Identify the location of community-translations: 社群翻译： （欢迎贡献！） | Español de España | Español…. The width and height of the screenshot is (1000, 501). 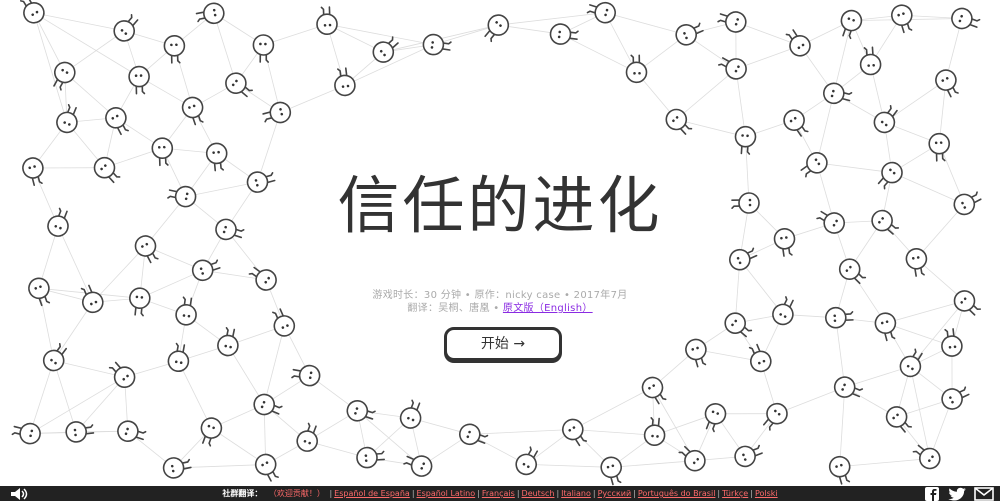
(500, 493).